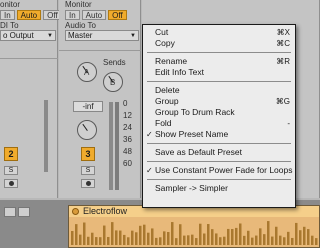 This screenshot has width=320, height=248. I want to click on clip-name: Electroflow, so click(105, 211).